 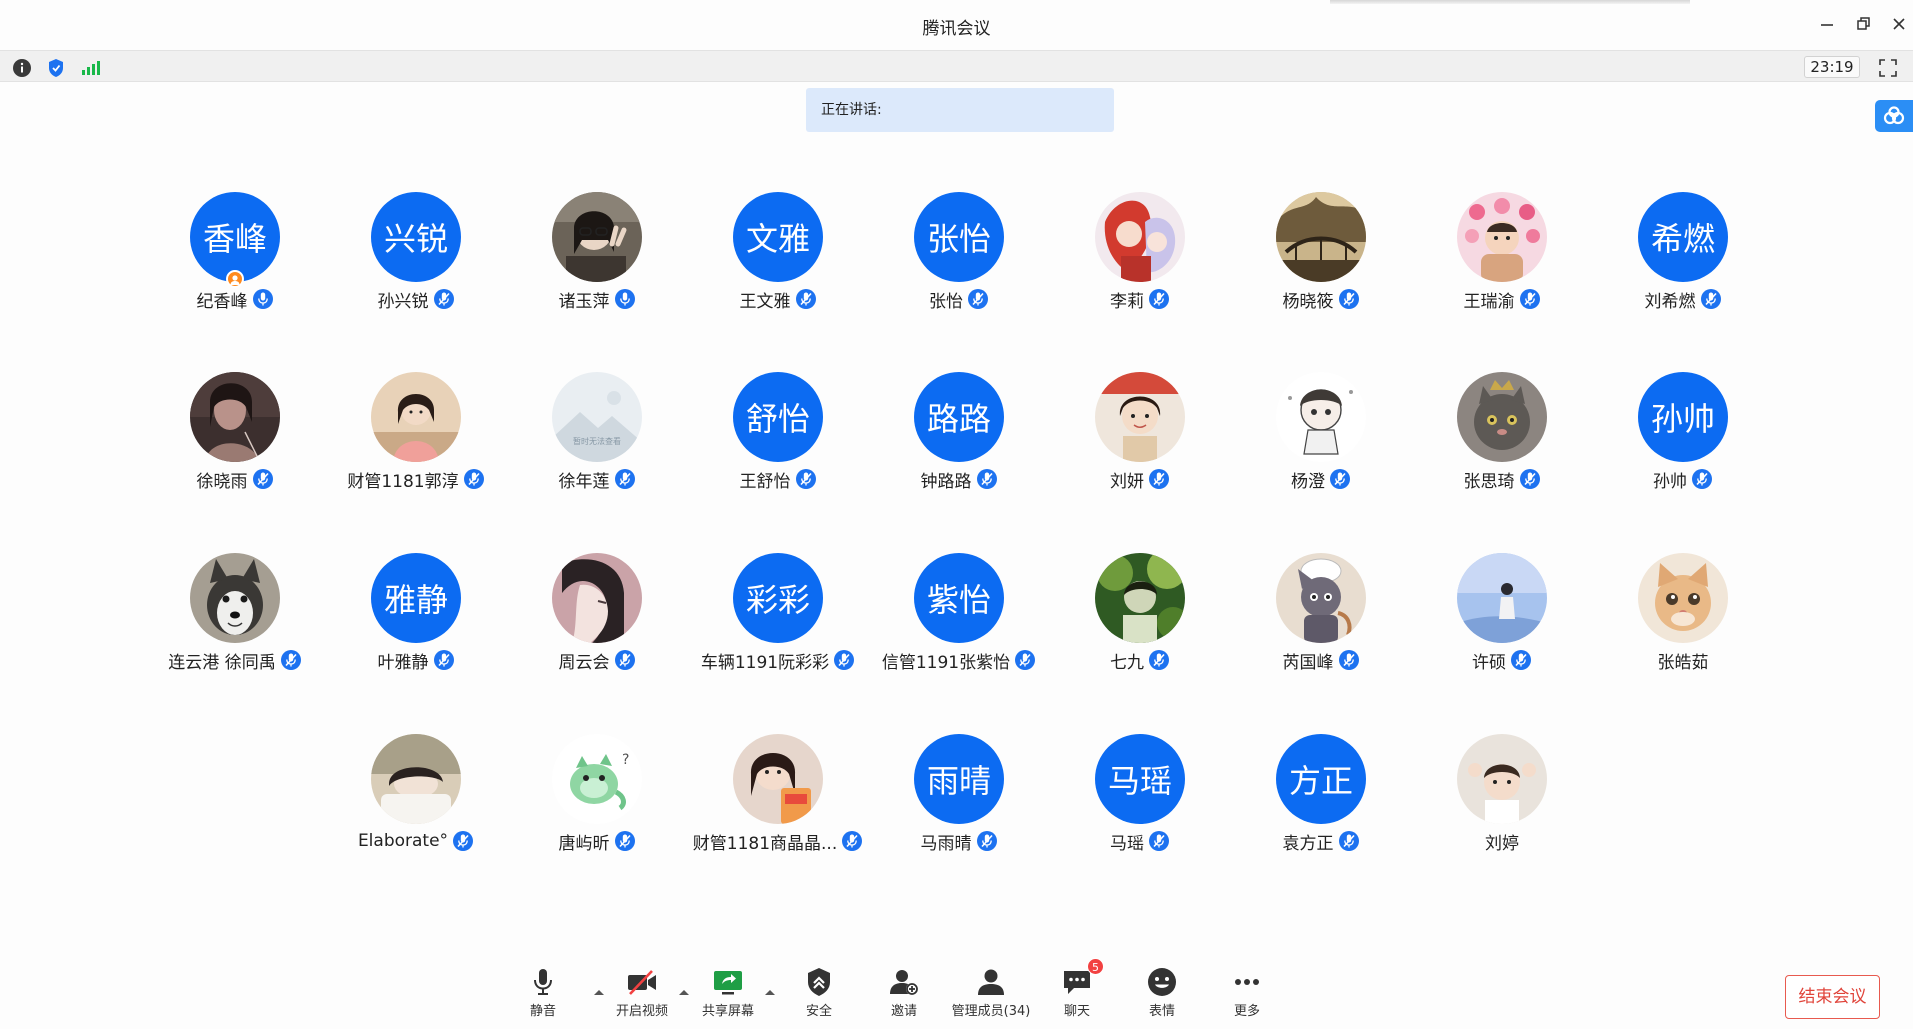 I want to click on minimize-icon, so click(x=1827, y=24).